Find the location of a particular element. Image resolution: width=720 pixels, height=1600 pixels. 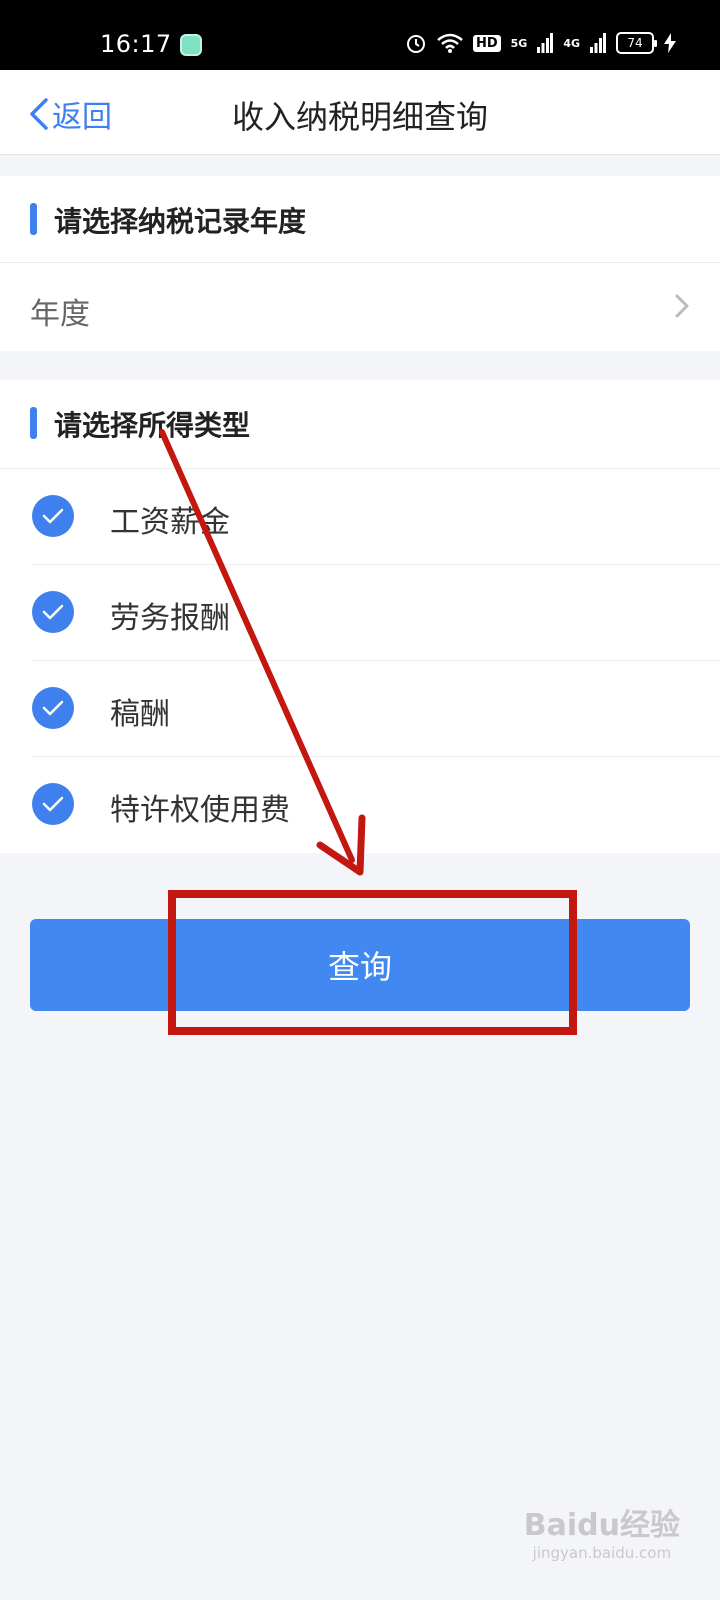

watermark-logo: Baidu经验 jingyan.baidu.com is located at coordinates (602, 1531).